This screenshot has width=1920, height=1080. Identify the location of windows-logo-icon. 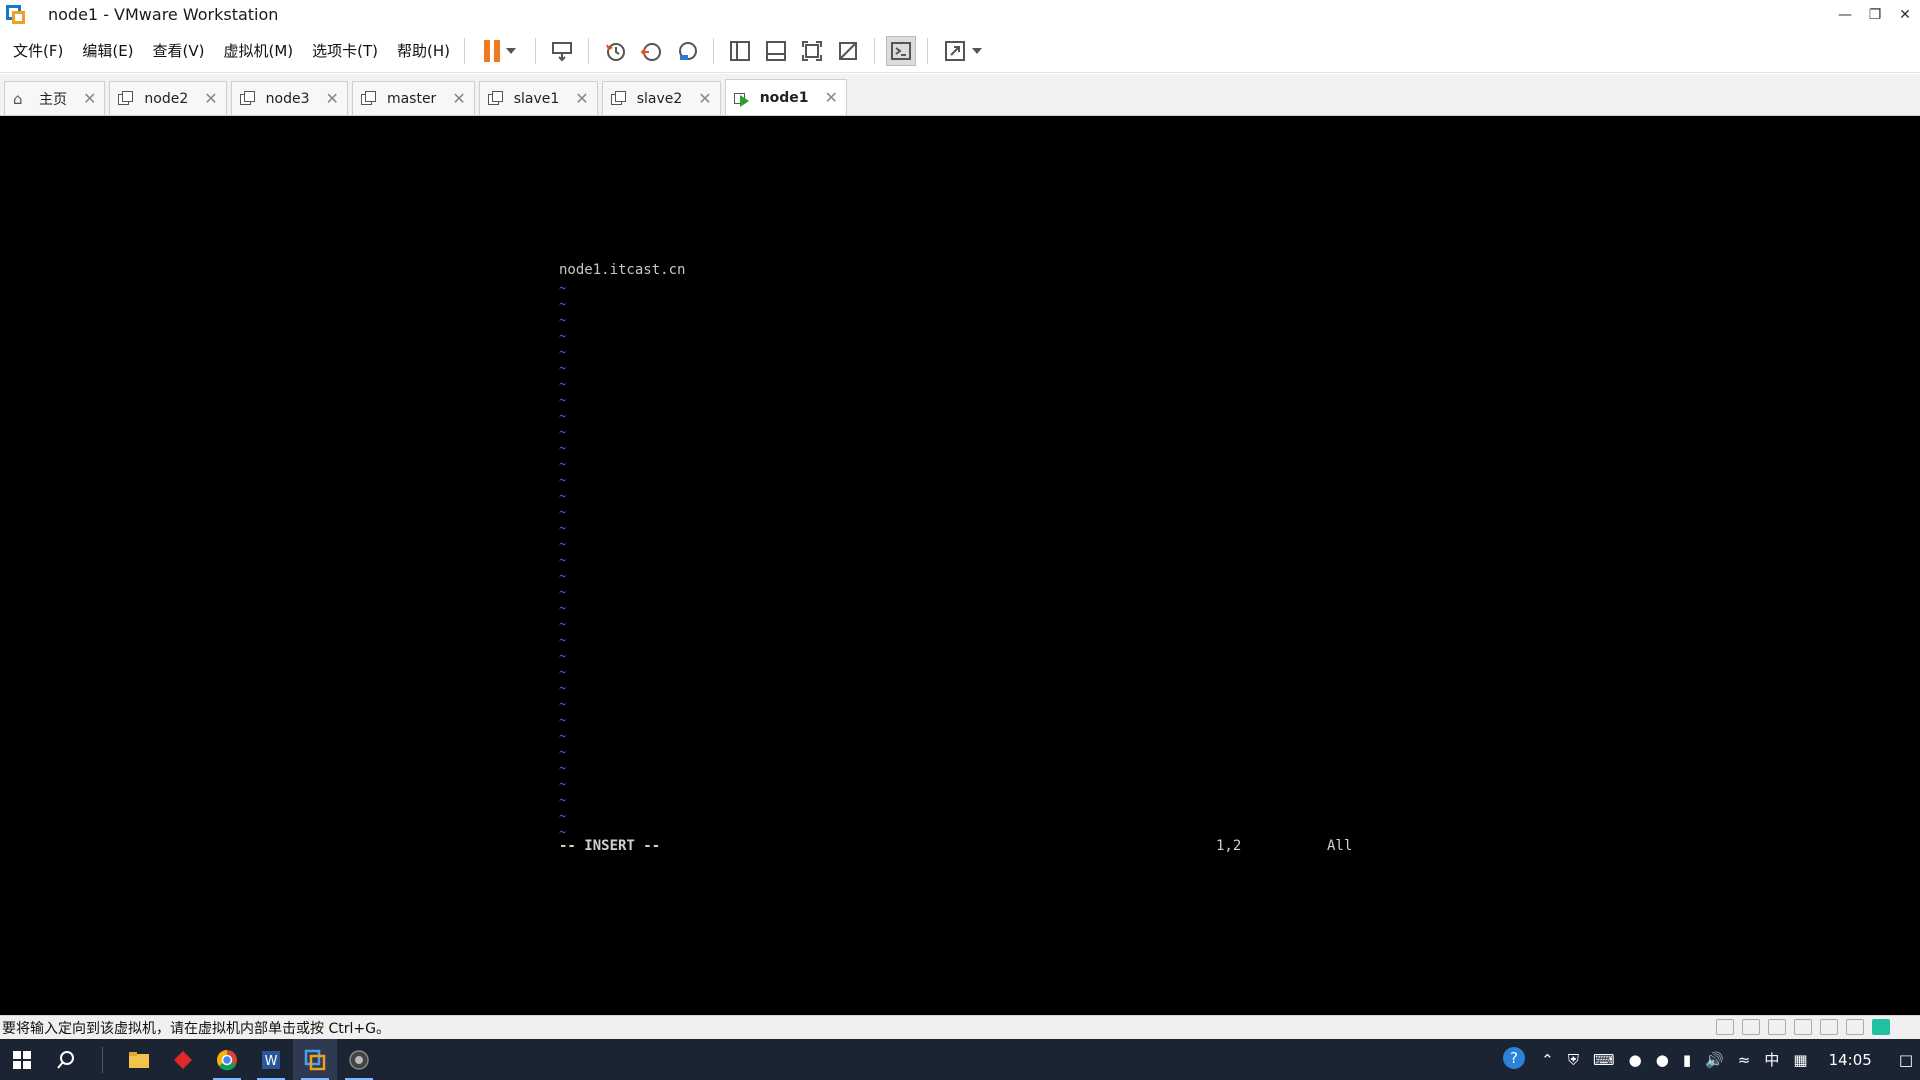
(22, 1059).